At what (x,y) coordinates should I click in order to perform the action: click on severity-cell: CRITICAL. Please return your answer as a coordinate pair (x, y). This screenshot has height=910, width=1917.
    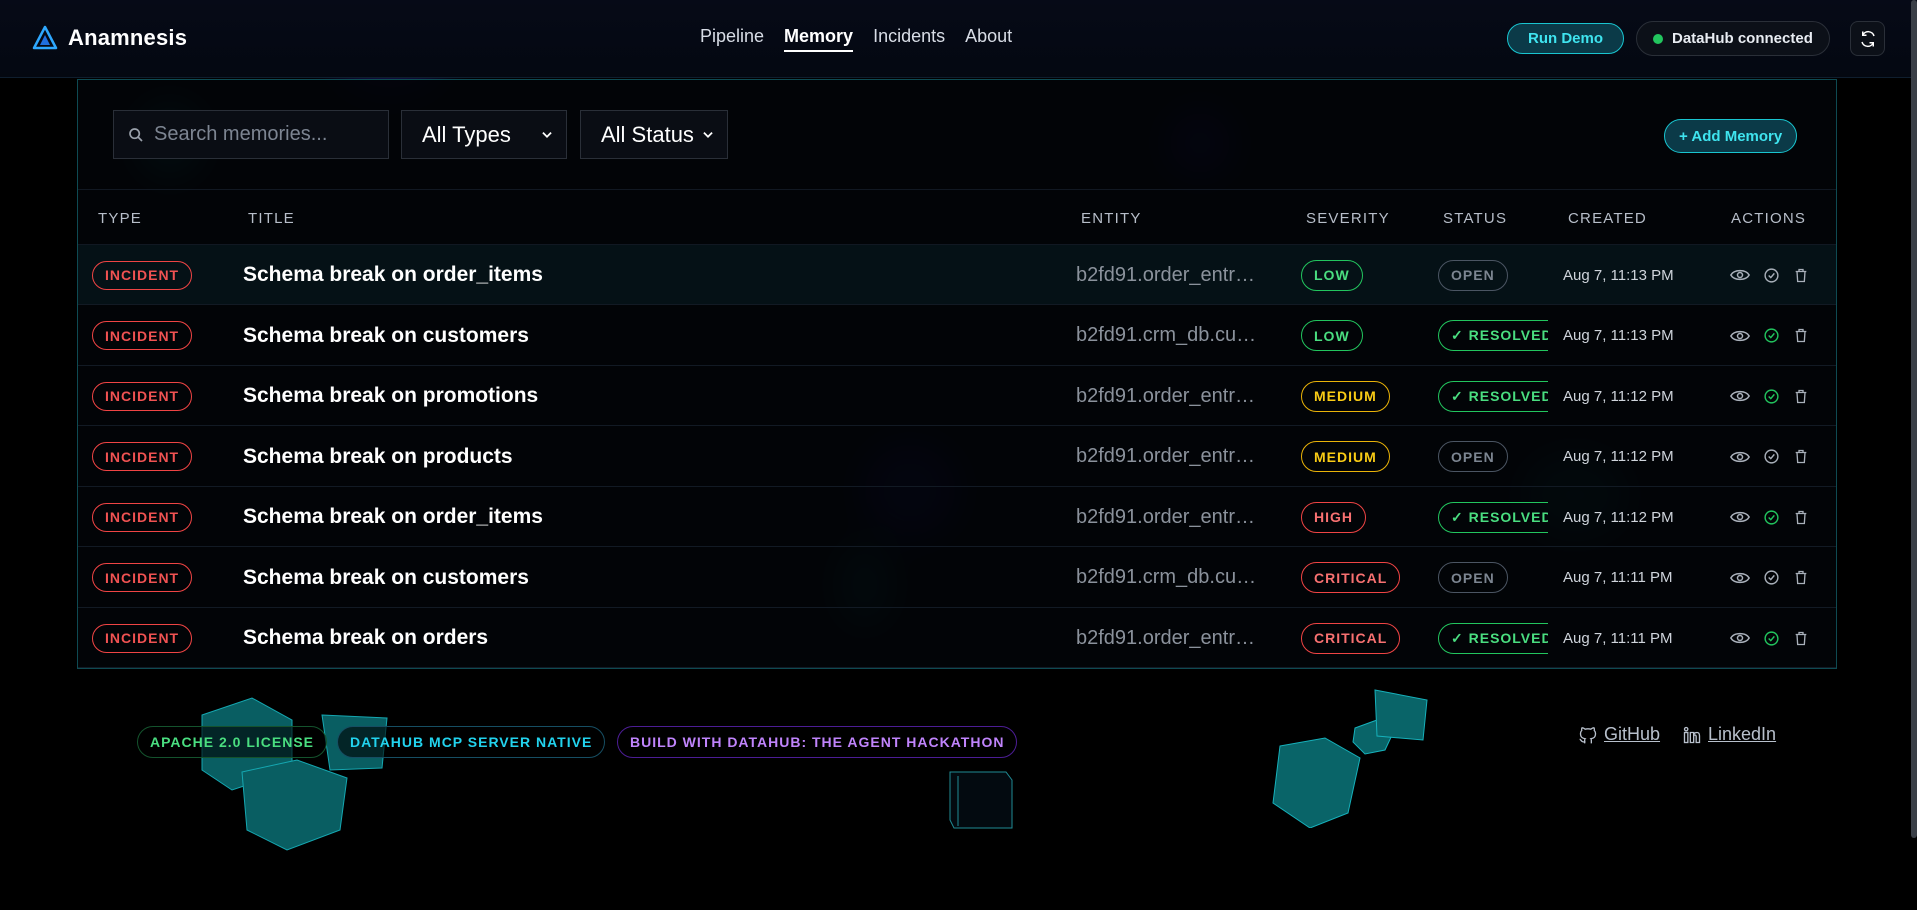
    Looking at the image, I should click on (1351, 578).